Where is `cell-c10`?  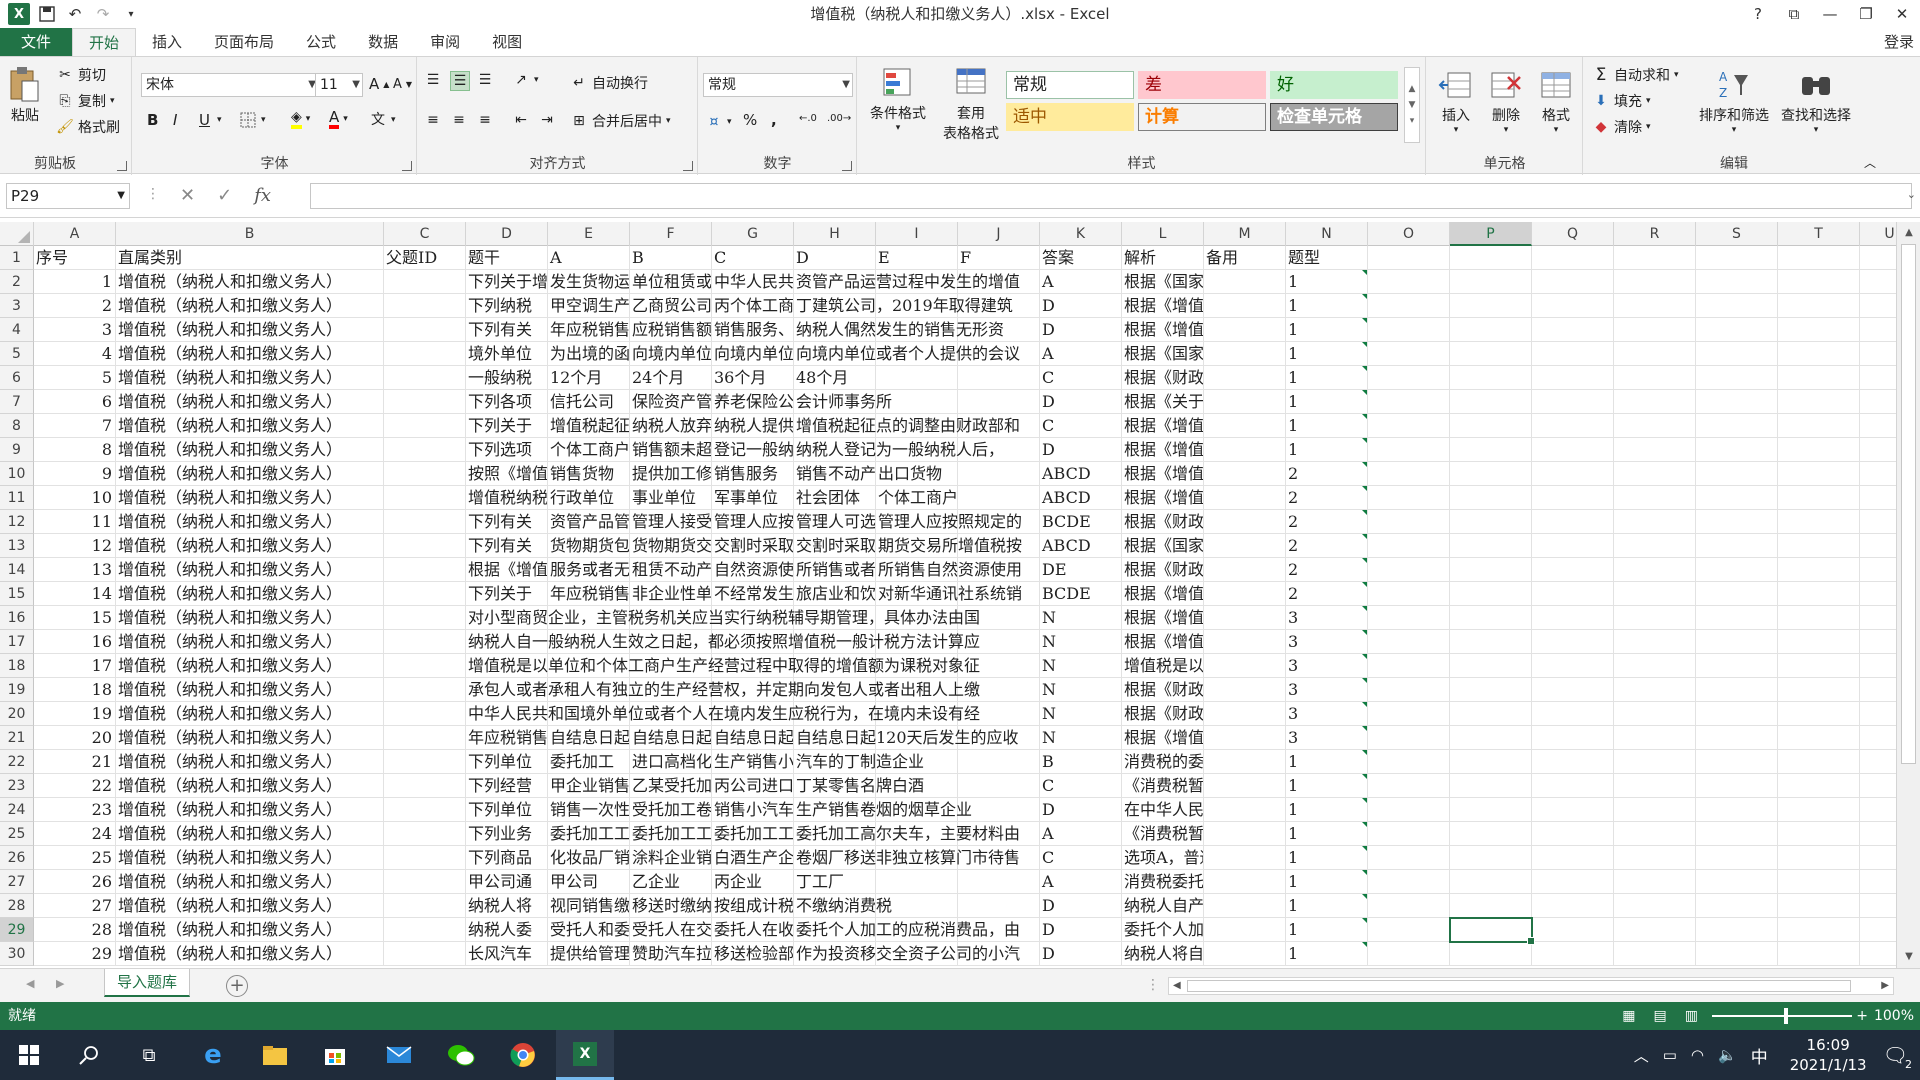 cell-c10 is located at coordinates (425, 474).